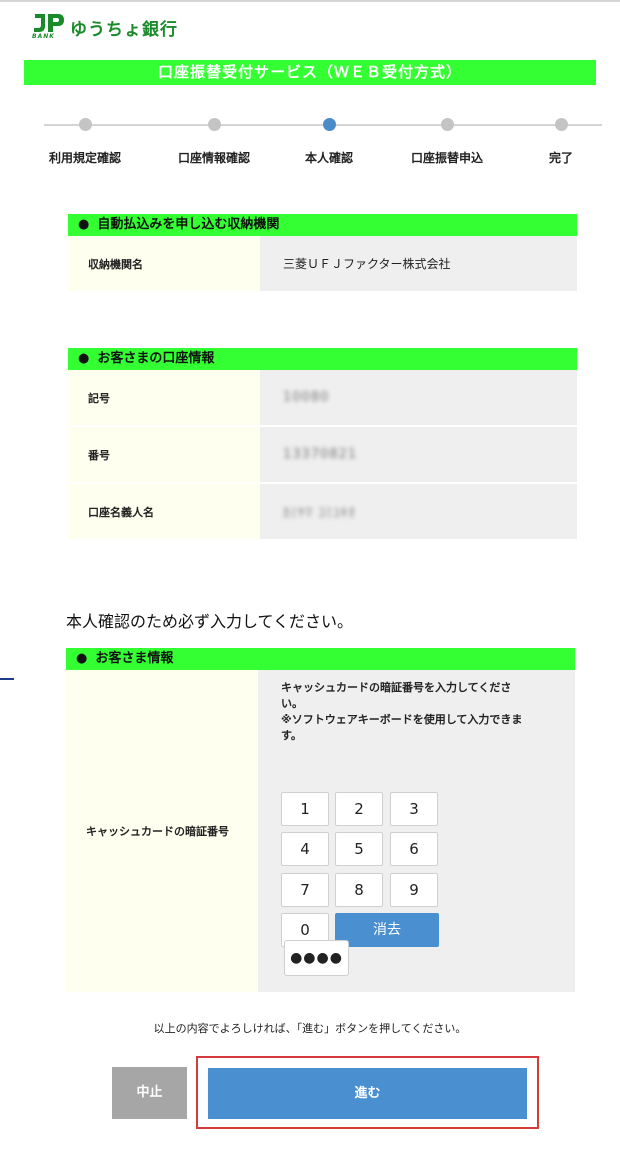 The height and width of the screenshot is (1161, 620). Describe the element at coordinates (162, 831) in the screenshot. I see `pin-label: キャッシュカードの暗証番号` at that location.